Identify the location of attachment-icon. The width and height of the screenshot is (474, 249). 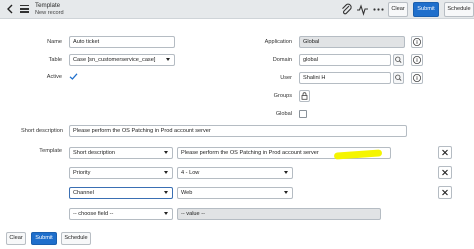
(346, 9).